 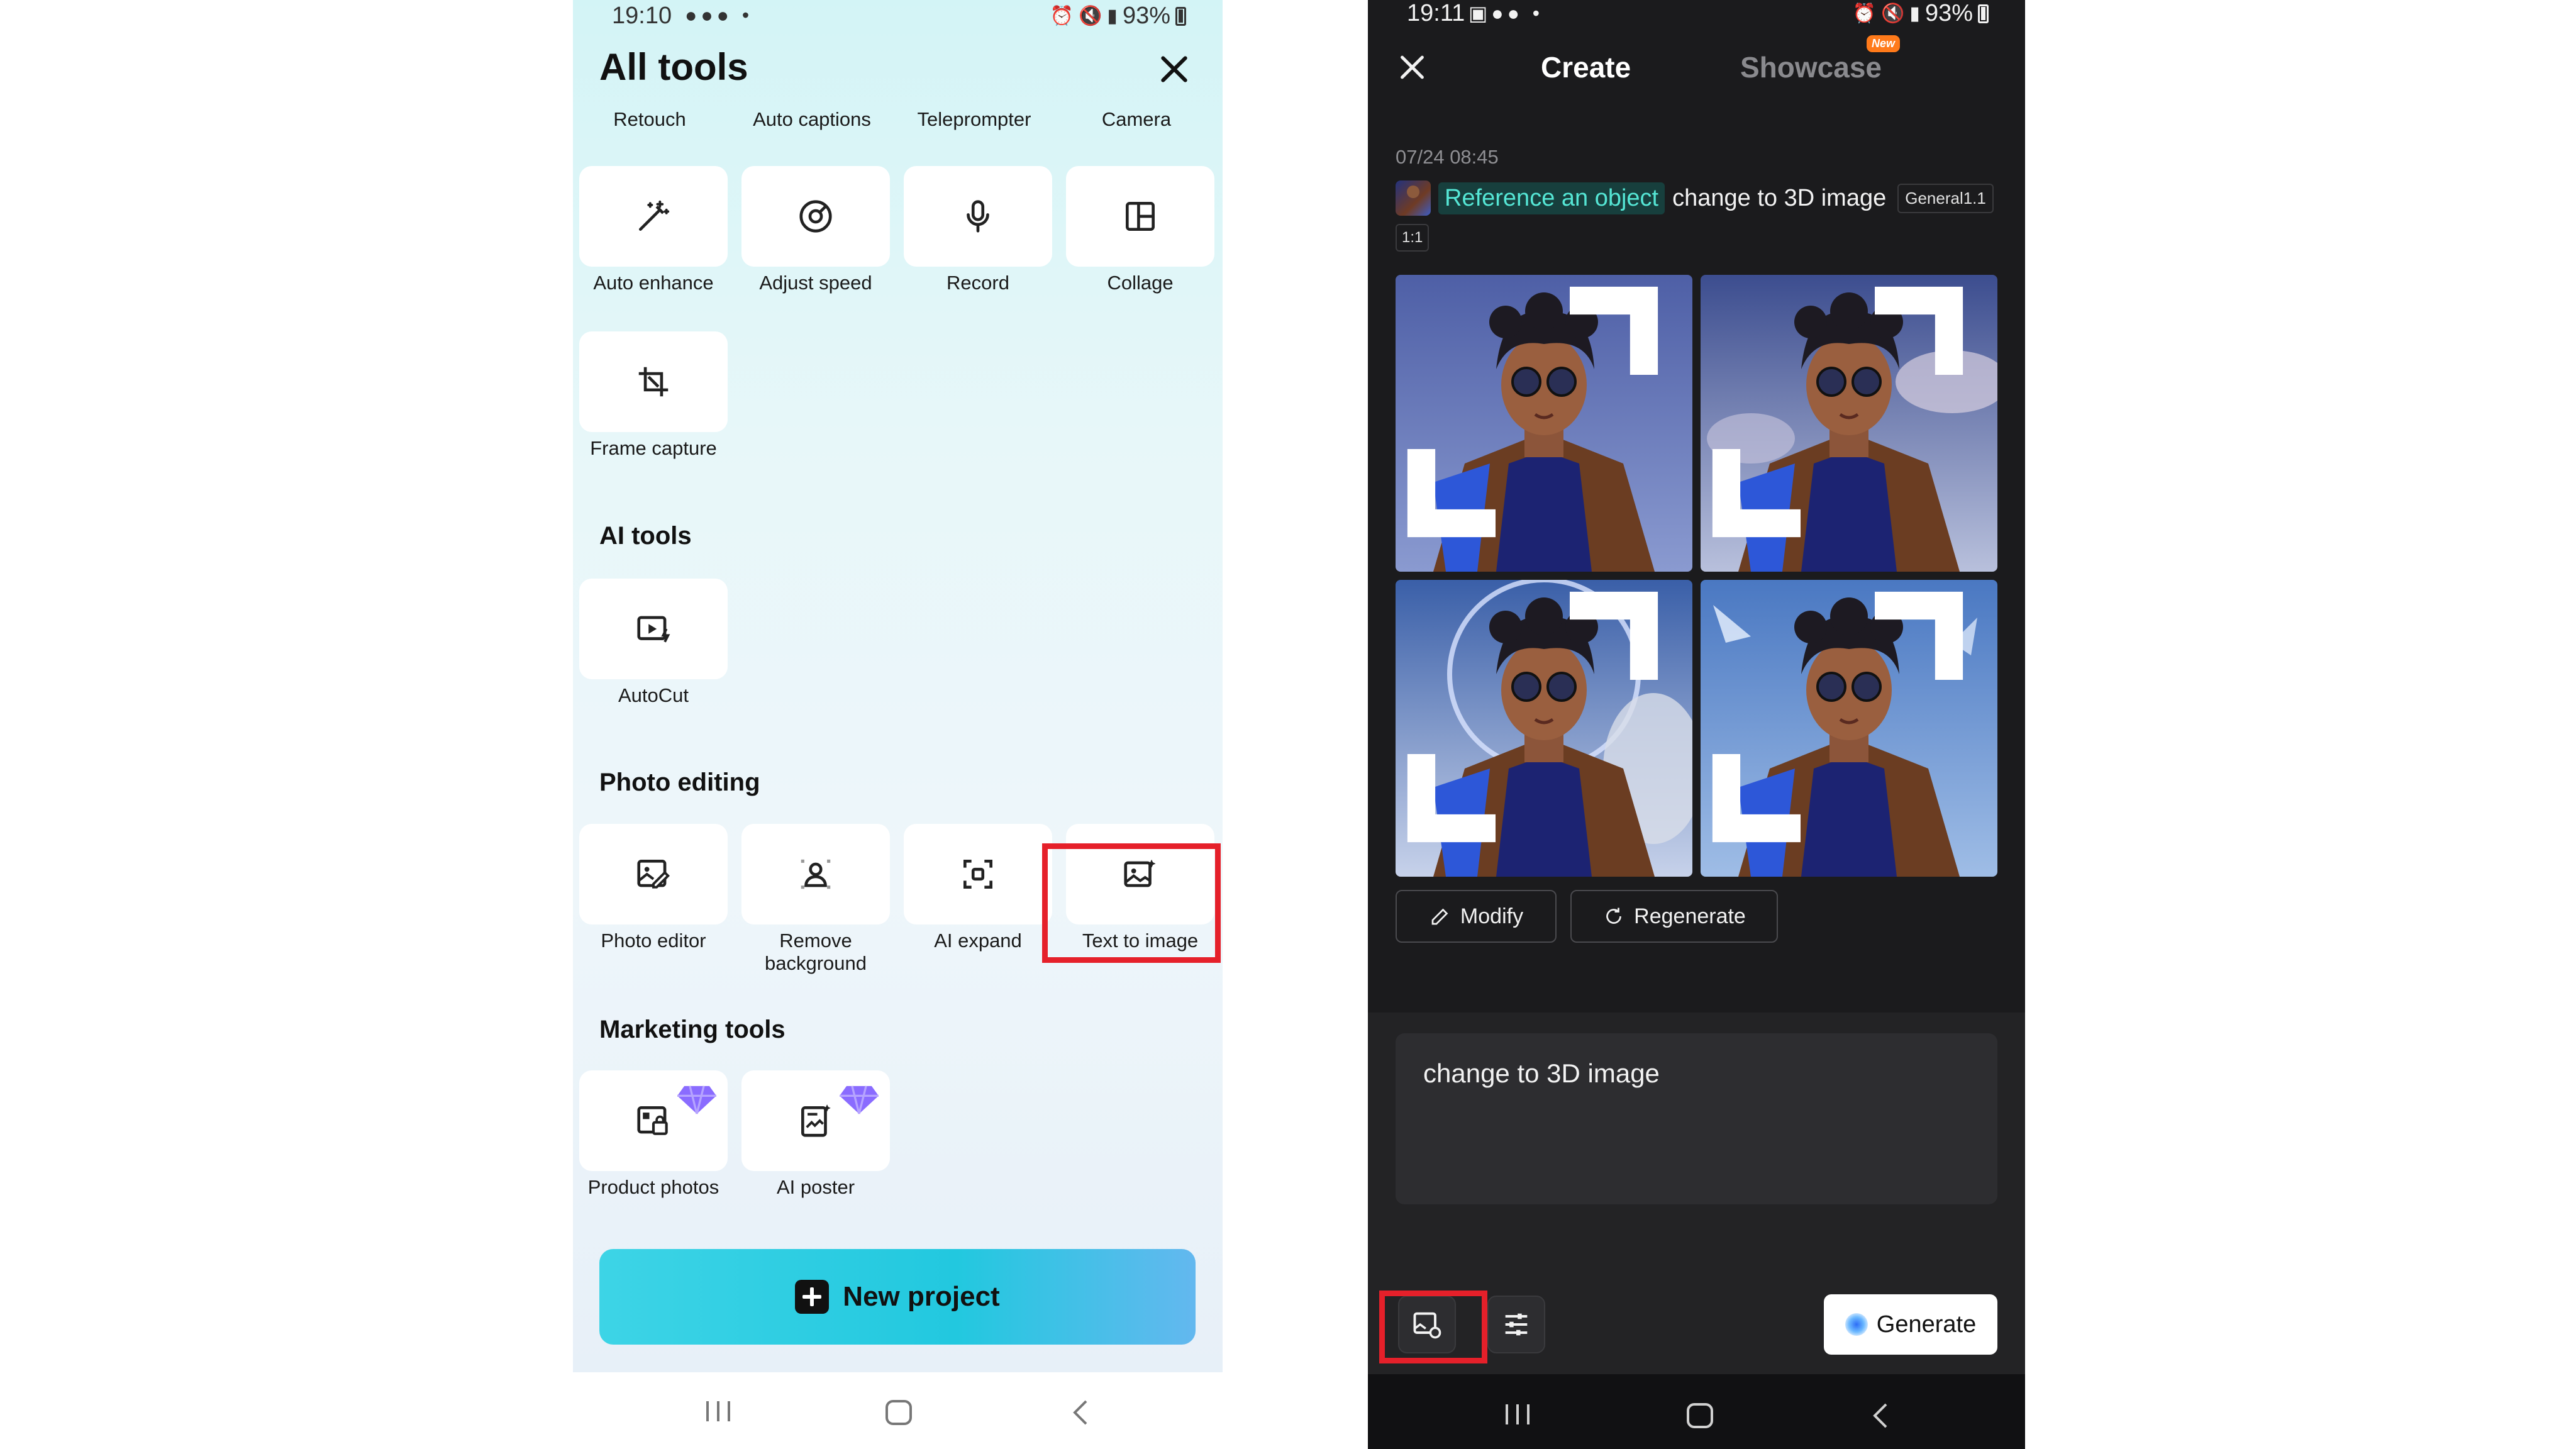 What do you see at coordinates (978, 283) in the screenshot?
I see `tool-label: Record` at bounding box center [978, 283].